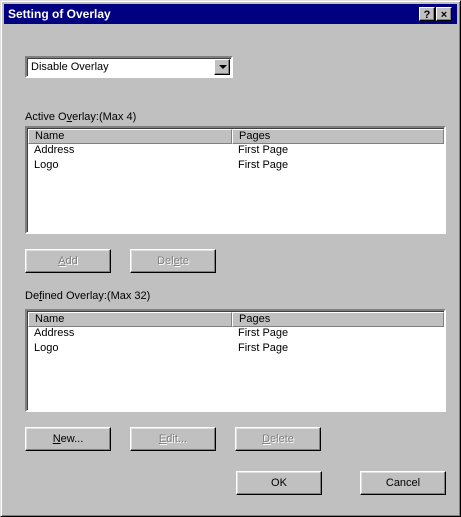 Image resolution: width=461 pixels, height=517 pixels. Describe the element at coordinates (403, 483) in the screenshot. I see `cancel-button: Cancel` at that location.